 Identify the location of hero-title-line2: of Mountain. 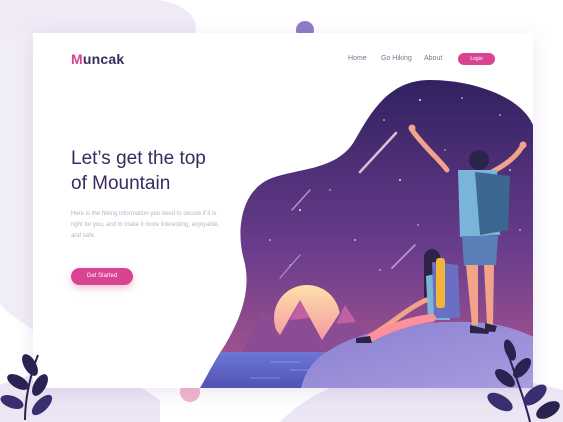
(121, 183).